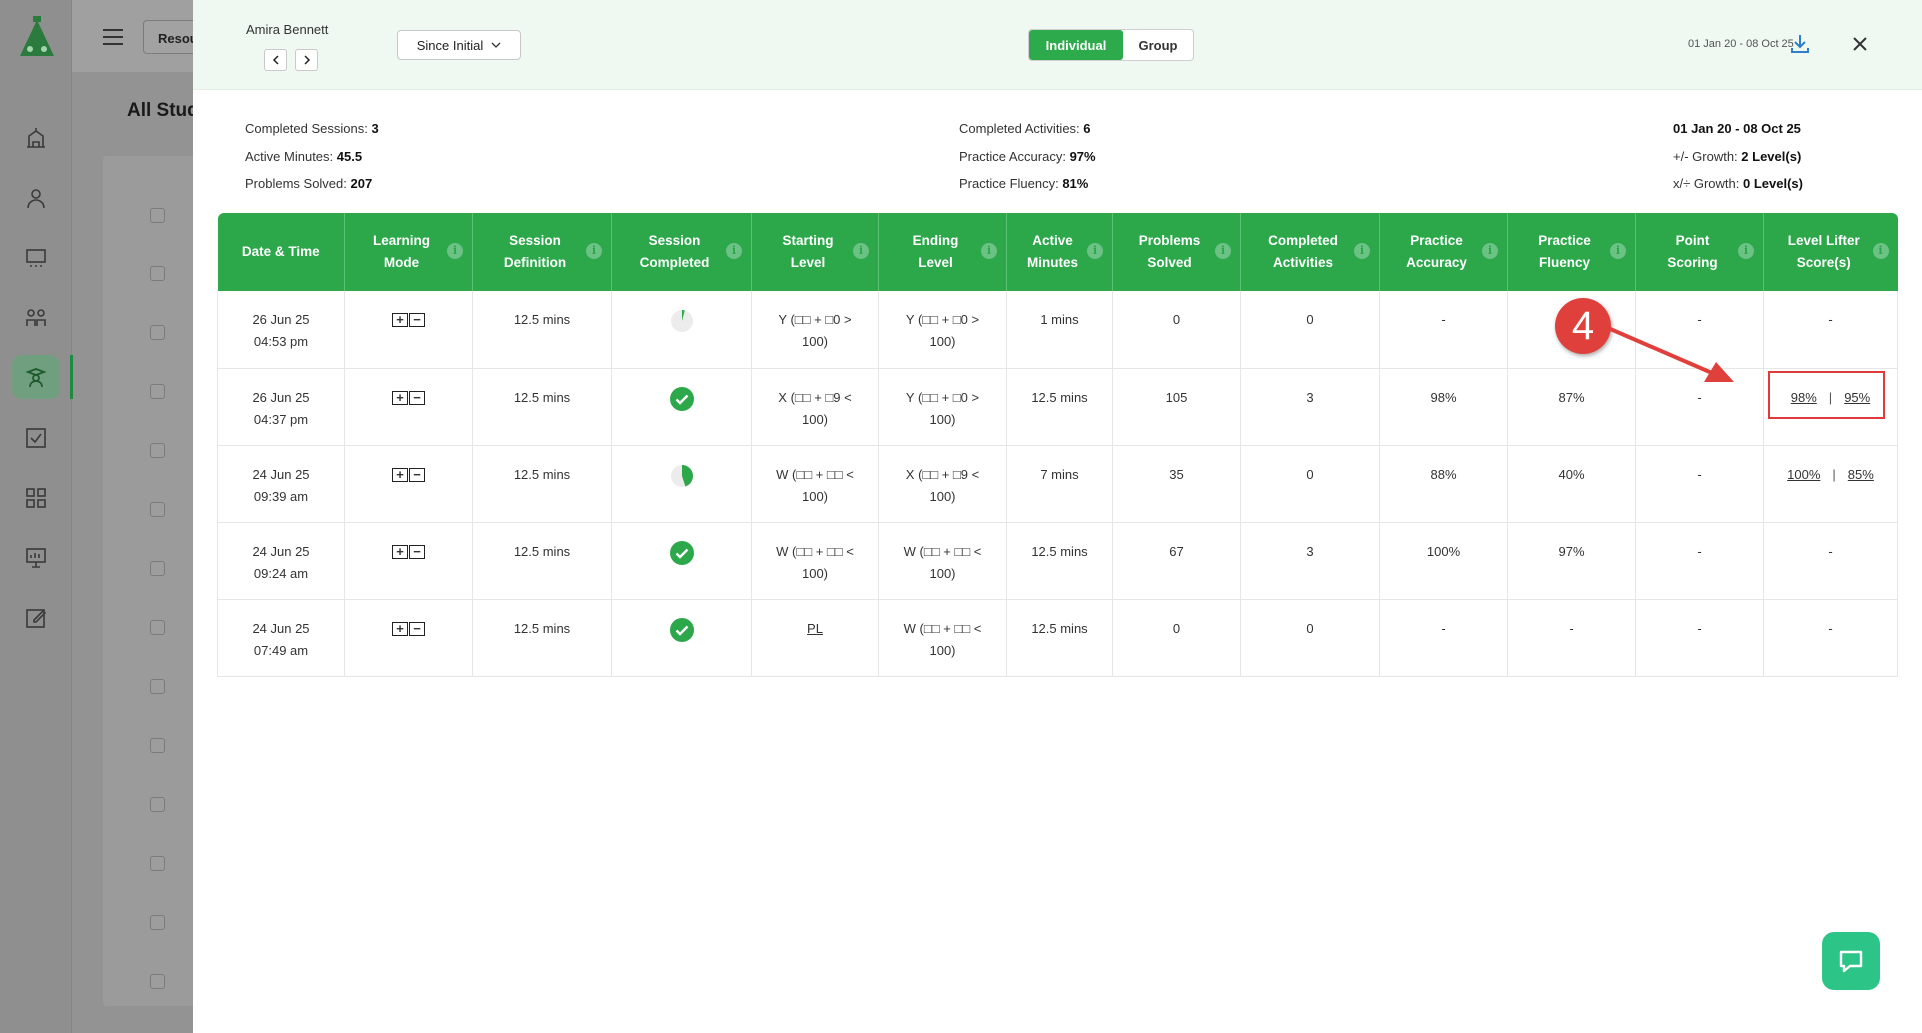 This screenshot has width=1922, height=1033. Describe the element at coordinates (36, 318) in the screenshot. I see `groups-icon` at that location.